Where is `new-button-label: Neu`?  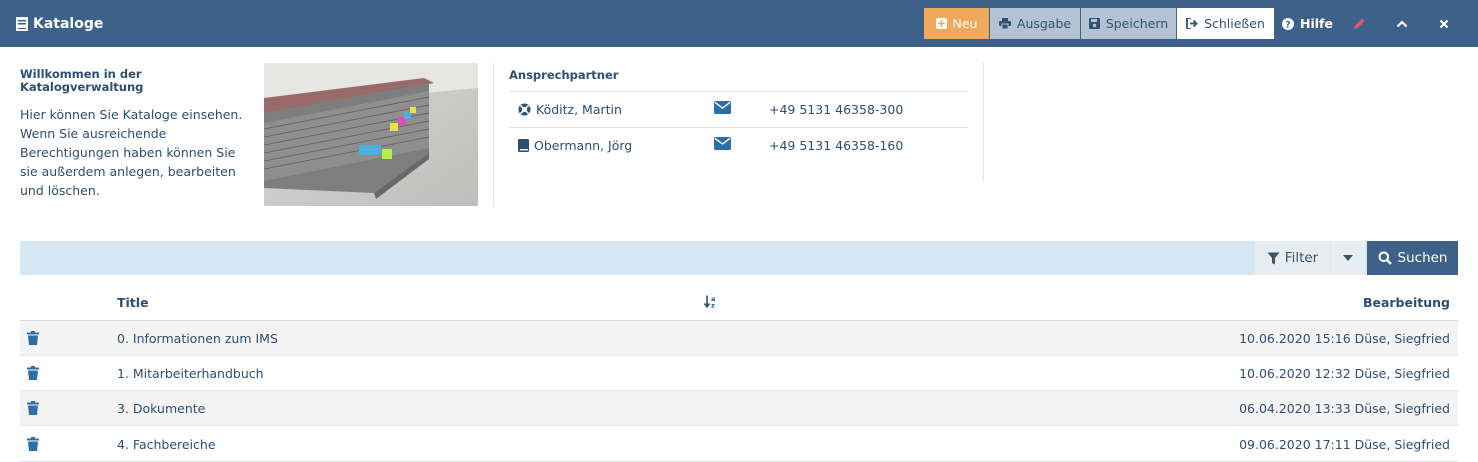
new-button-label: Neu is located at coordinates (965, 23).